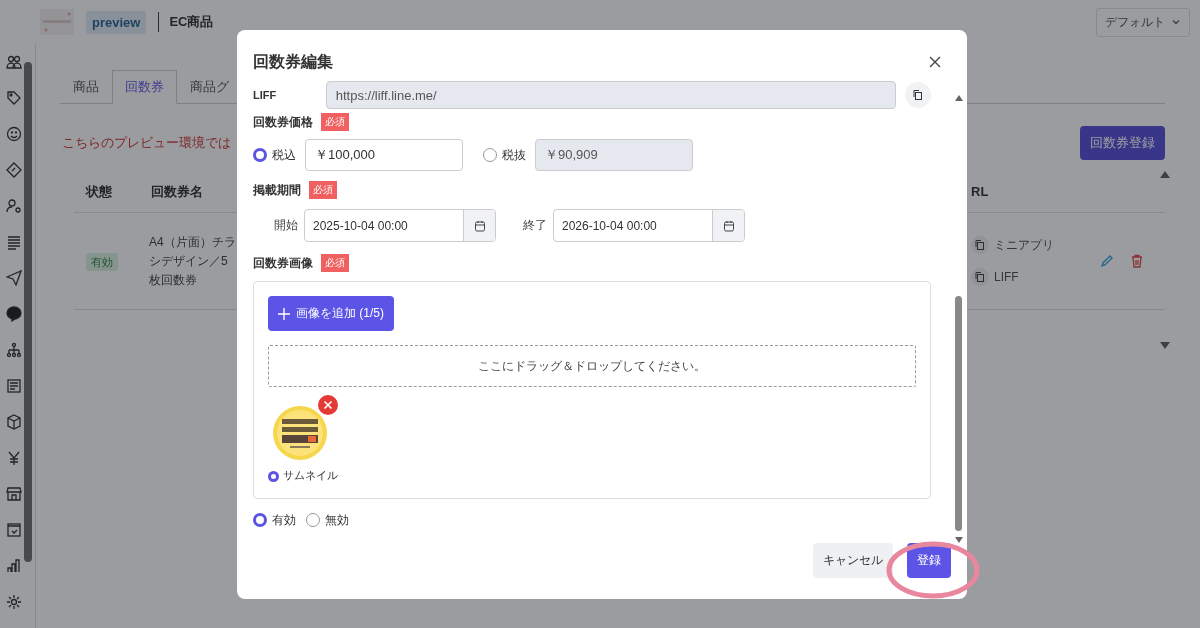 Image resolution: width=1200 pixels, height=628 pixels. I want to click on yen-icon, so click(14, 458).